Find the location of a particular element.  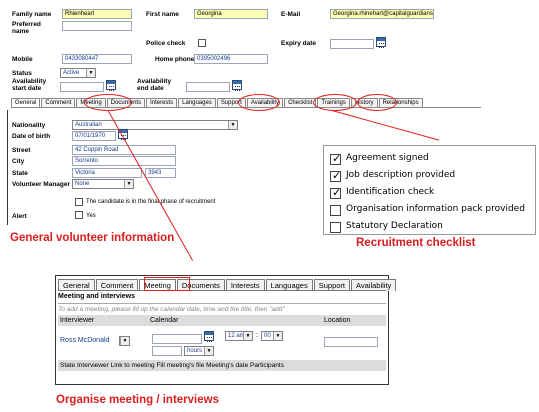

hour-select: 12 am ▼ is located at coordinates (239, 336).